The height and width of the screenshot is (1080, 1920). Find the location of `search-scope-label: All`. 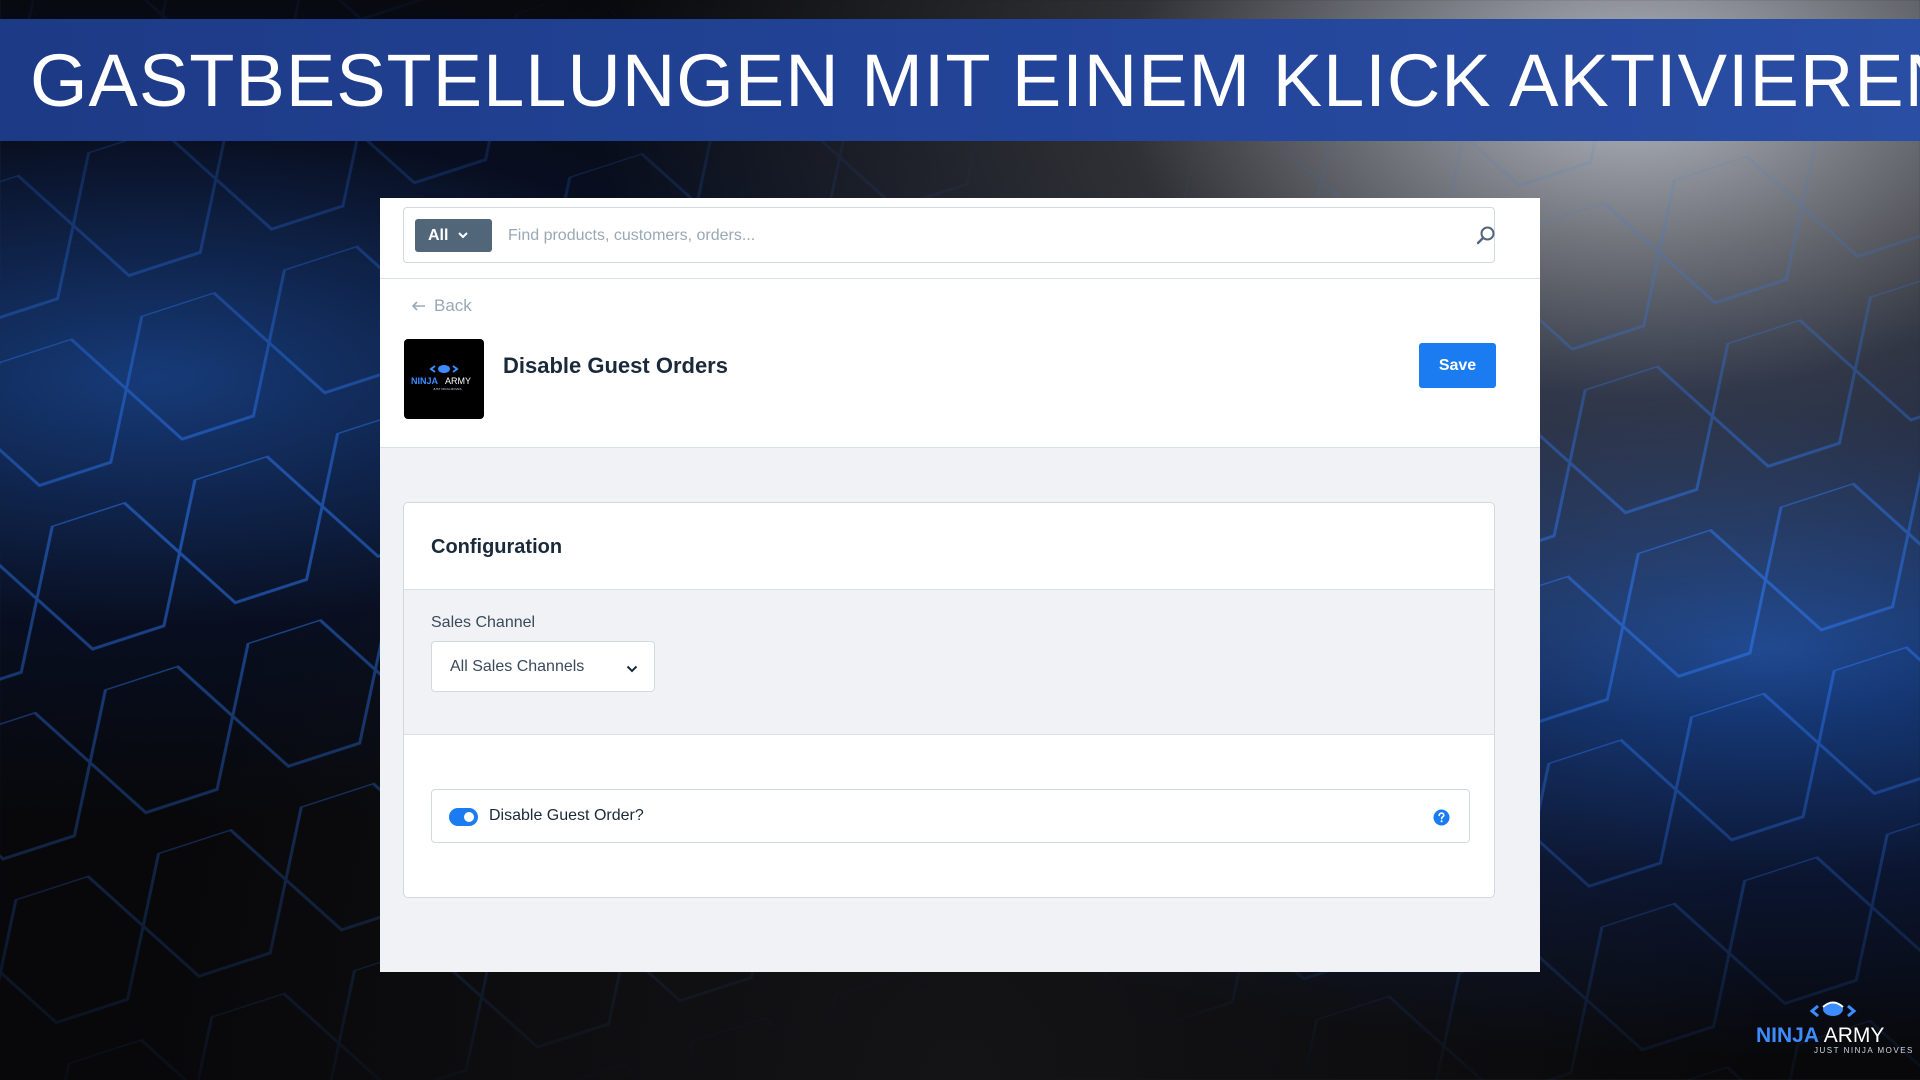

search-scope-label: All is located at coordinates (438, 235).